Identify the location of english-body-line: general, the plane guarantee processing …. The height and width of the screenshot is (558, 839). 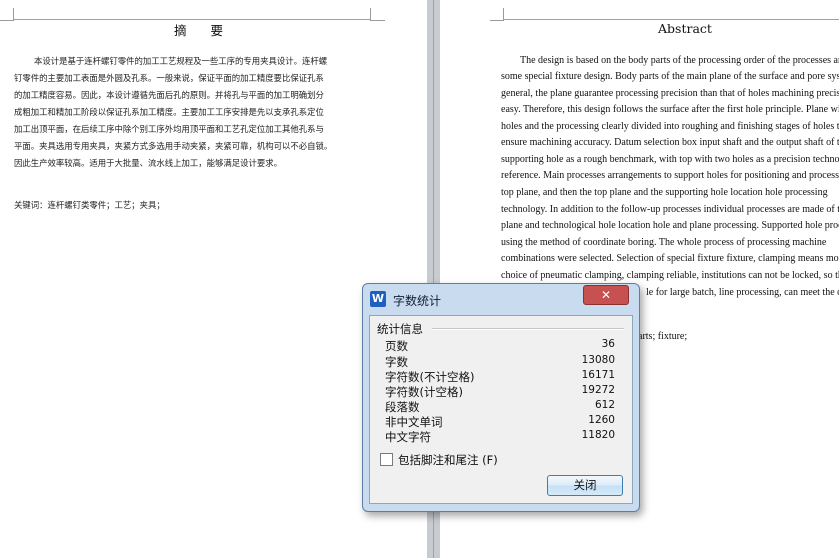
(670, 93).